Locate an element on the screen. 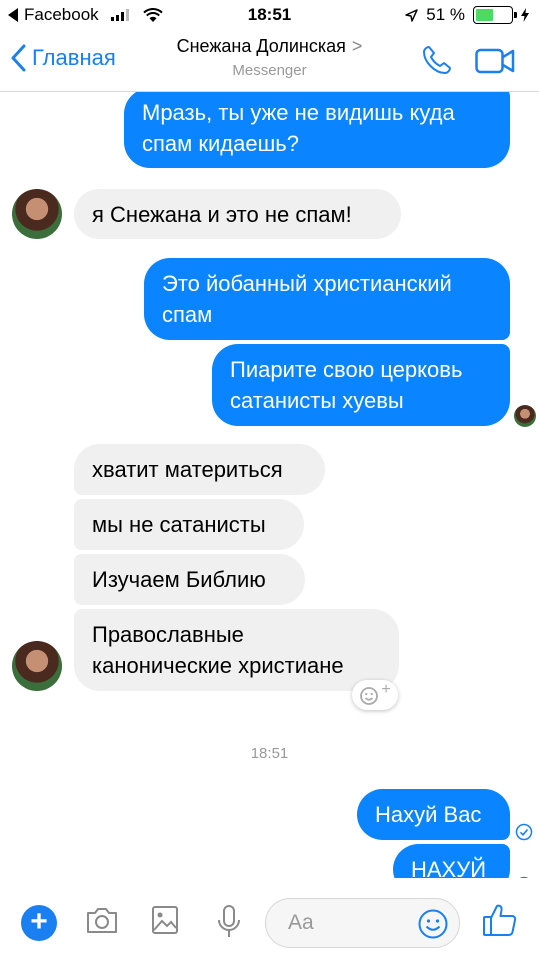 The width and height of the screenshot is (539, 960). battery-icon is located at coordinates (495, 15).